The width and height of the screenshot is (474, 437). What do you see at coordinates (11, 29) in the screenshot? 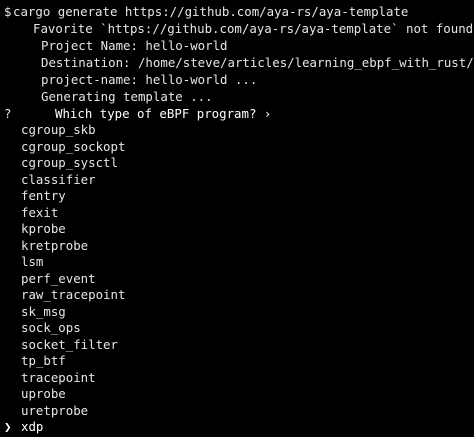
I see `warning-icon` at bounding box center [11, 29].